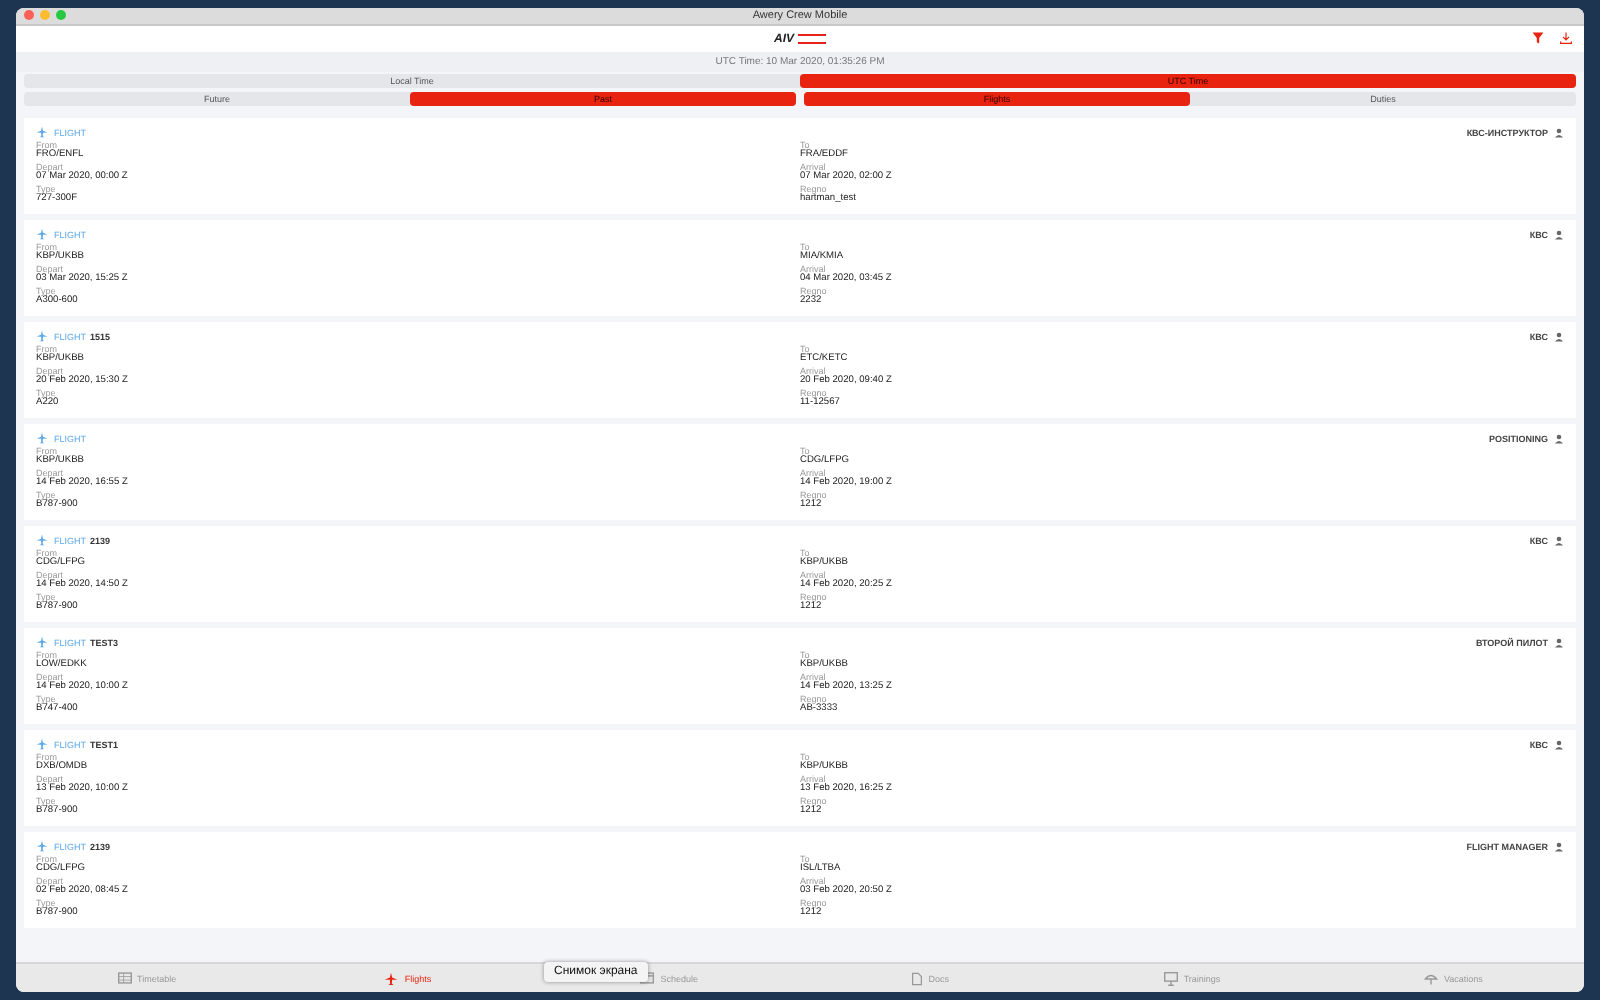 This screenshot has width=1600, height=1000. I want to click on presentation-icon, so click(1170, 978).